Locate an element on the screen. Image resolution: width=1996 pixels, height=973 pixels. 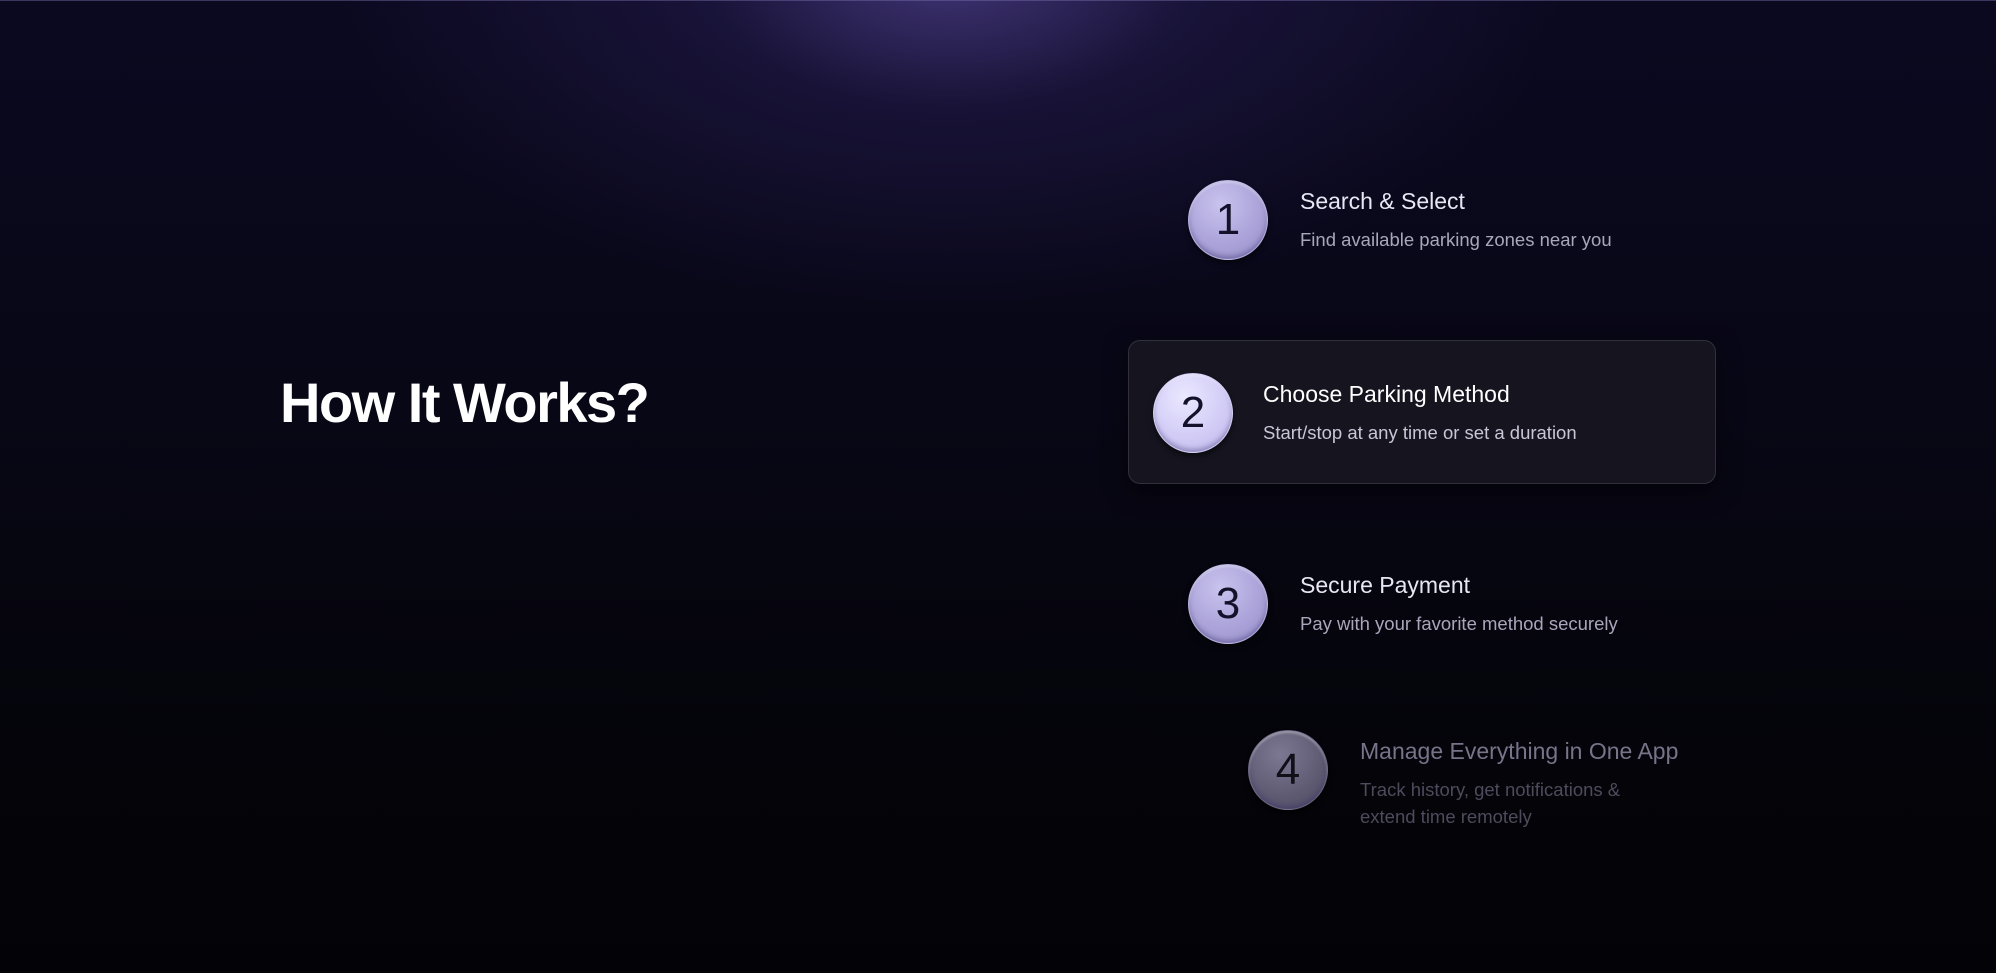
step-number-badge: 1 is located at coordinates (1228, 220).